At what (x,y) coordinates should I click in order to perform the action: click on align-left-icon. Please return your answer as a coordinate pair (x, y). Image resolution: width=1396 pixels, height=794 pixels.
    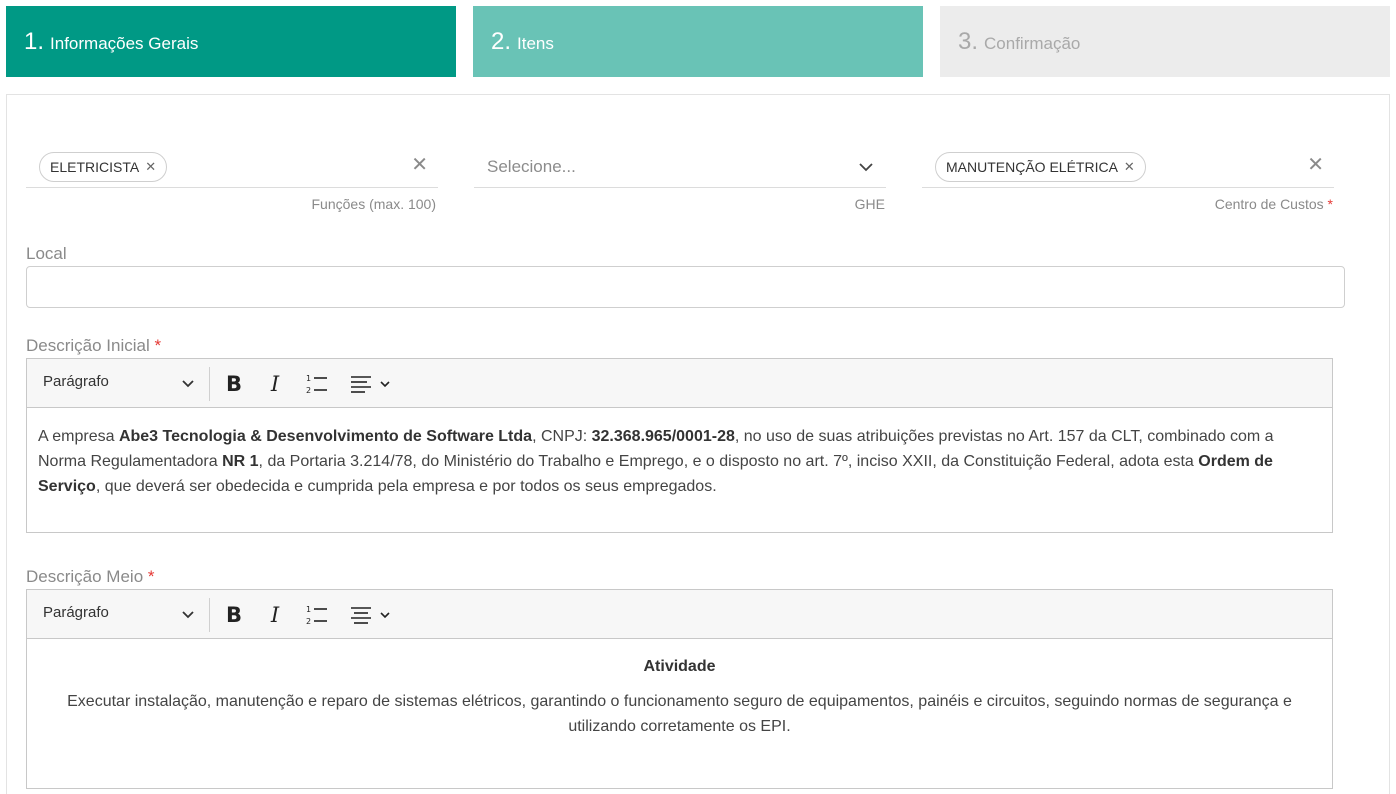
    Looking at the image, I should click on (372, 384).